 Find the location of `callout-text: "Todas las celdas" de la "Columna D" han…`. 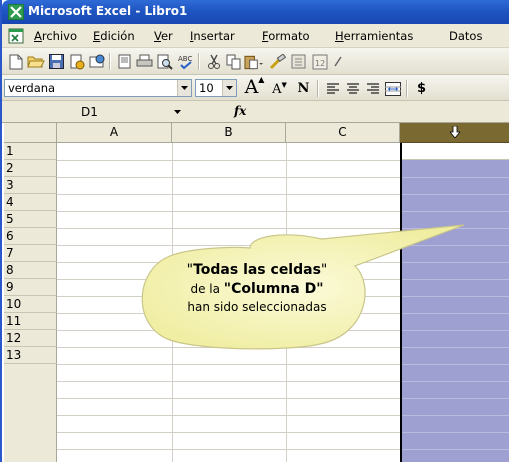

callout-text: "Todas las celdas" de la "Columna D" han… is located at coordinates (257, 288).